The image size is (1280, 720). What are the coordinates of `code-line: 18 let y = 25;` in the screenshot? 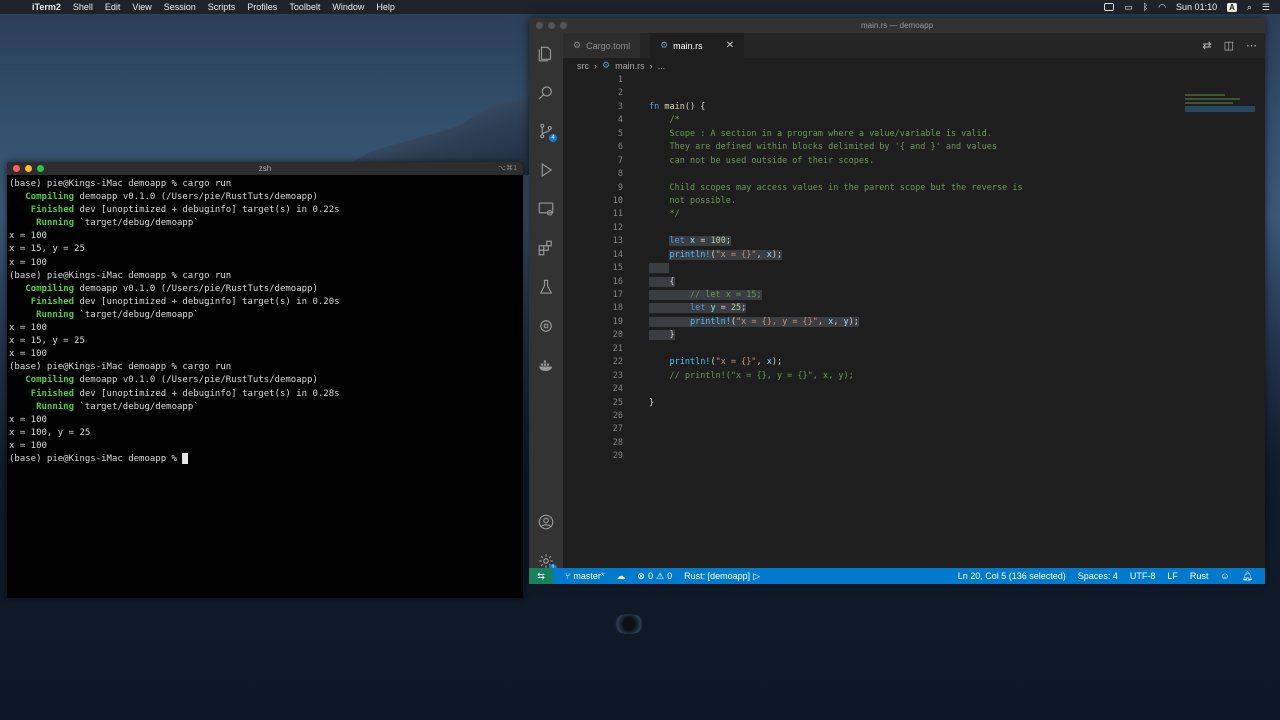 It's located at (914, 308).